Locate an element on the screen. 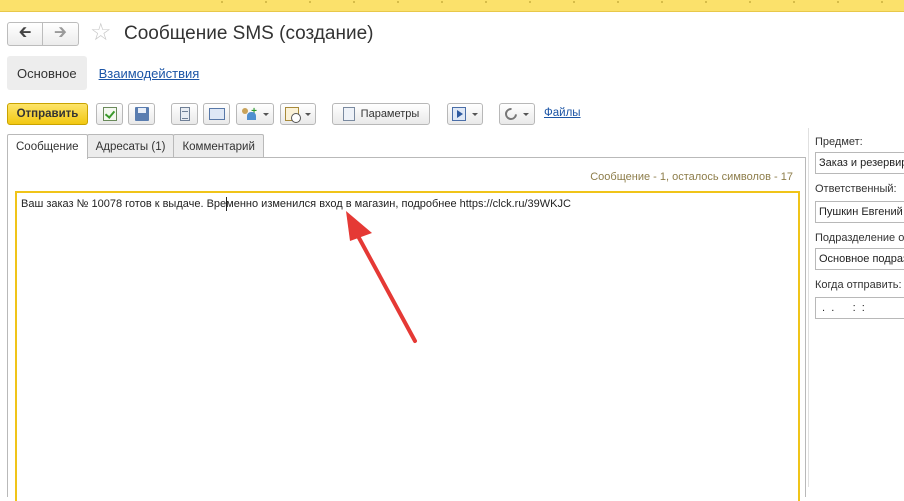 Image resolution: width=904 pixels, height=501 pixels. post-and-close-button is located at coordinates (109, 114).